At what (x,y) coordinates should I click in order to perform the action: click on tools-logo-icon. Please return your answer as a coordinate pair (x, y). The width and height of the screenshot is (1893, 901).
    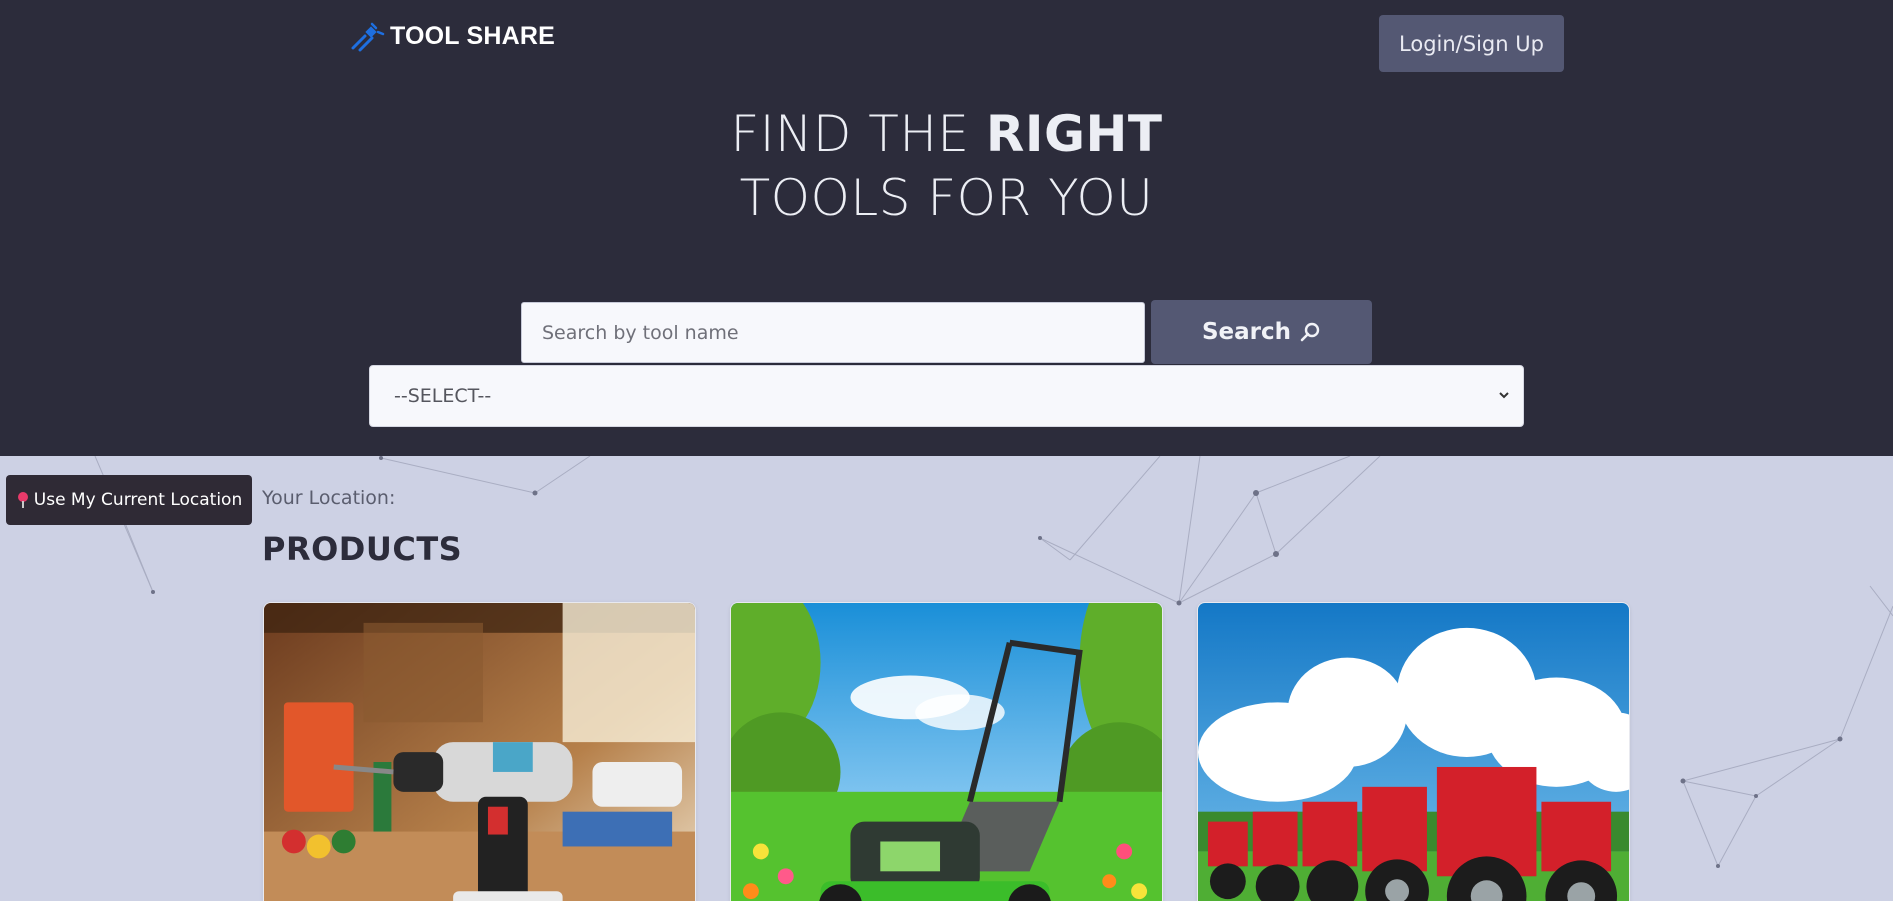
    Looking at the image, I should click on (368, 37).